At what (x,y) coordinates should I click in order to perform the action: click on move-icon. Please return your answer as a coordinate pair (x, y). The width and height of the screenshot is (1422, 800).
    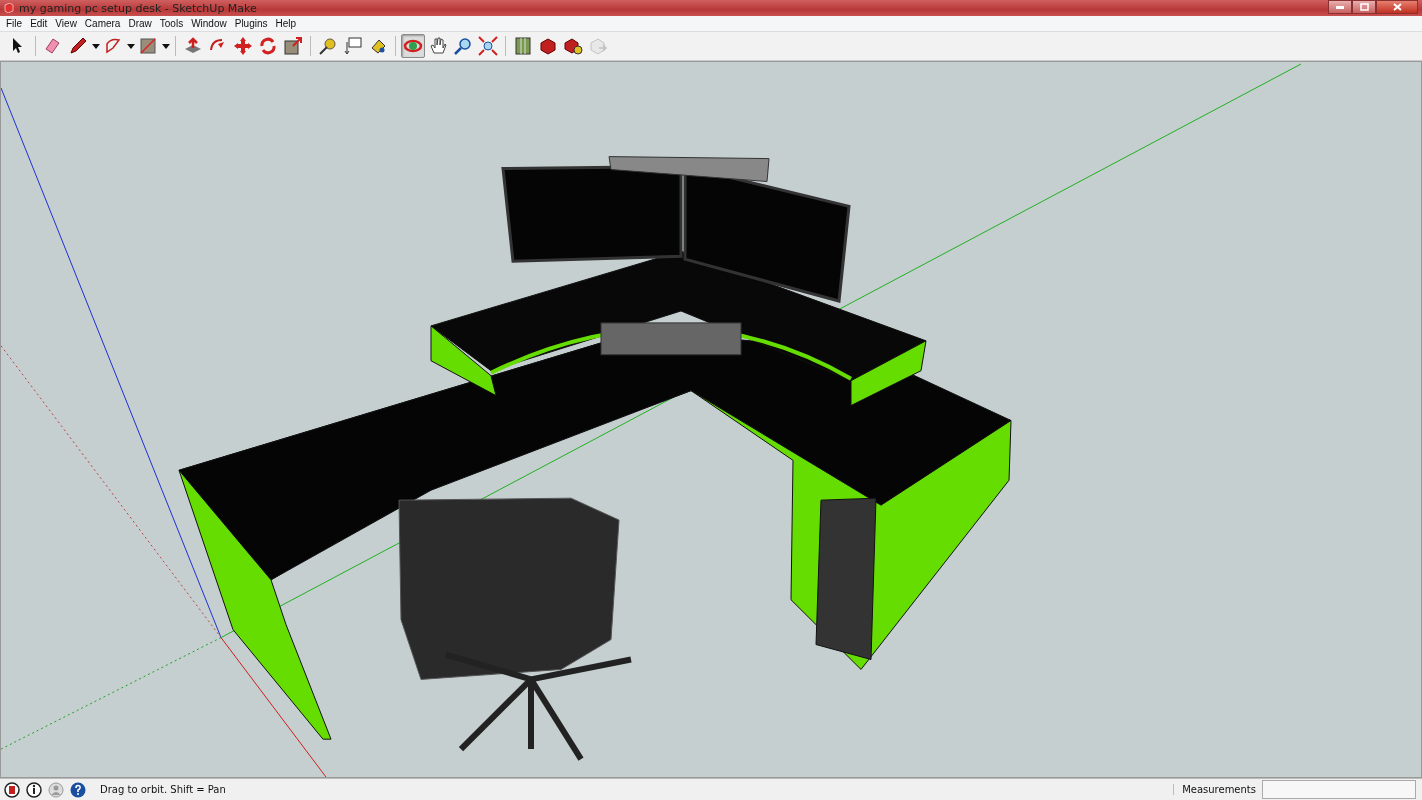
    Looking at the image, I should click on (243, 46).